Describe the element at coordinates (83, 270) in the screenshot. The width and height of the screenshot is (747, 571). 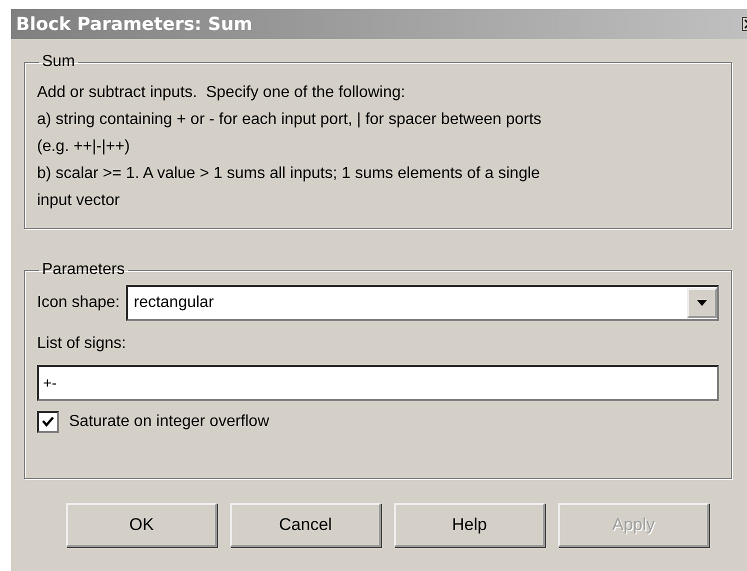
I see `group-title: Parameters` at that location.